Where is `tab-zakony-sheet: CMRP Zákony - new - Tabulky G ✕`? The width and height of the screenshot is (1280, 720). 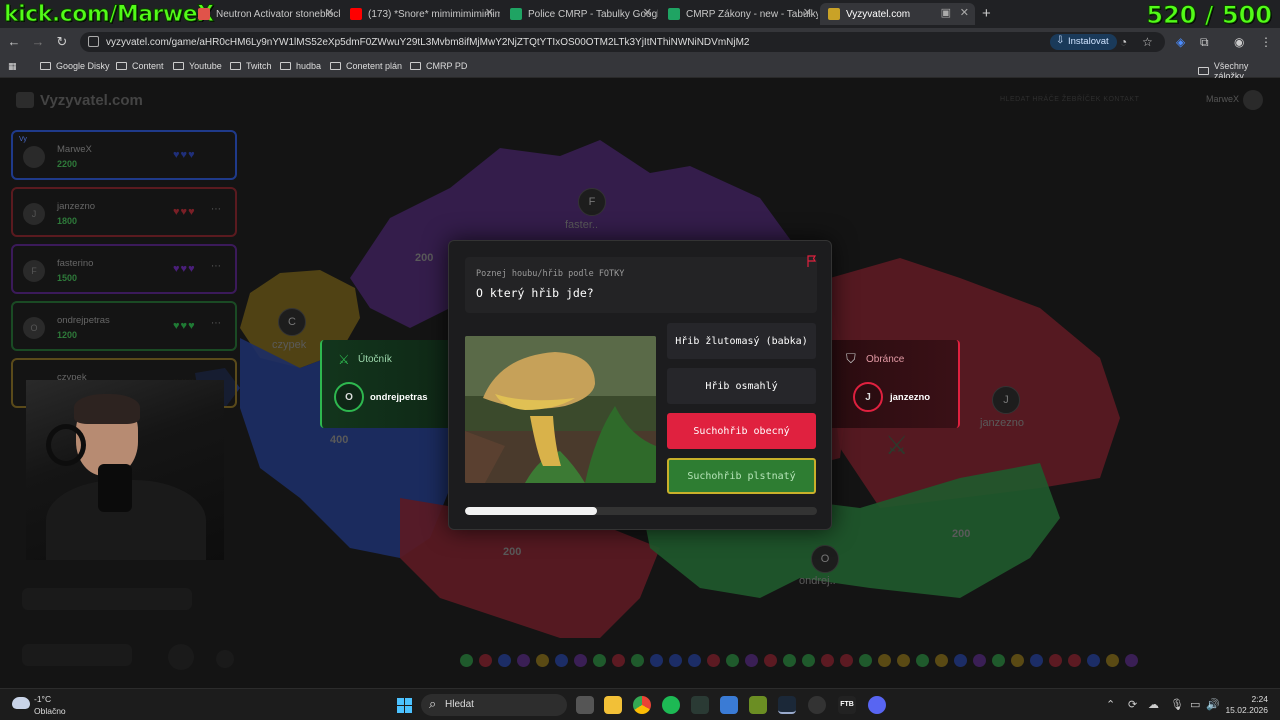
tab-zakony-sheet: CMRP Zákony - new - Tabulky G ✕ is located at coordinates (739, 14).